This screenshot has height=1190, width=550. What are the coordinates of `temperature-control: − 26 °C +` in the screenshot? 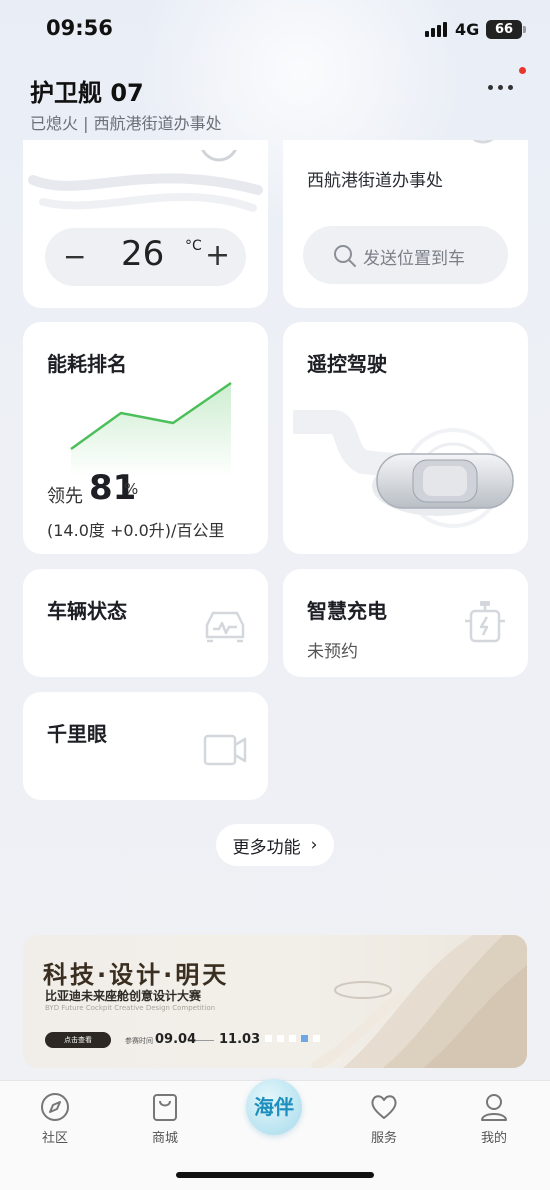 It's located at (145, 257).